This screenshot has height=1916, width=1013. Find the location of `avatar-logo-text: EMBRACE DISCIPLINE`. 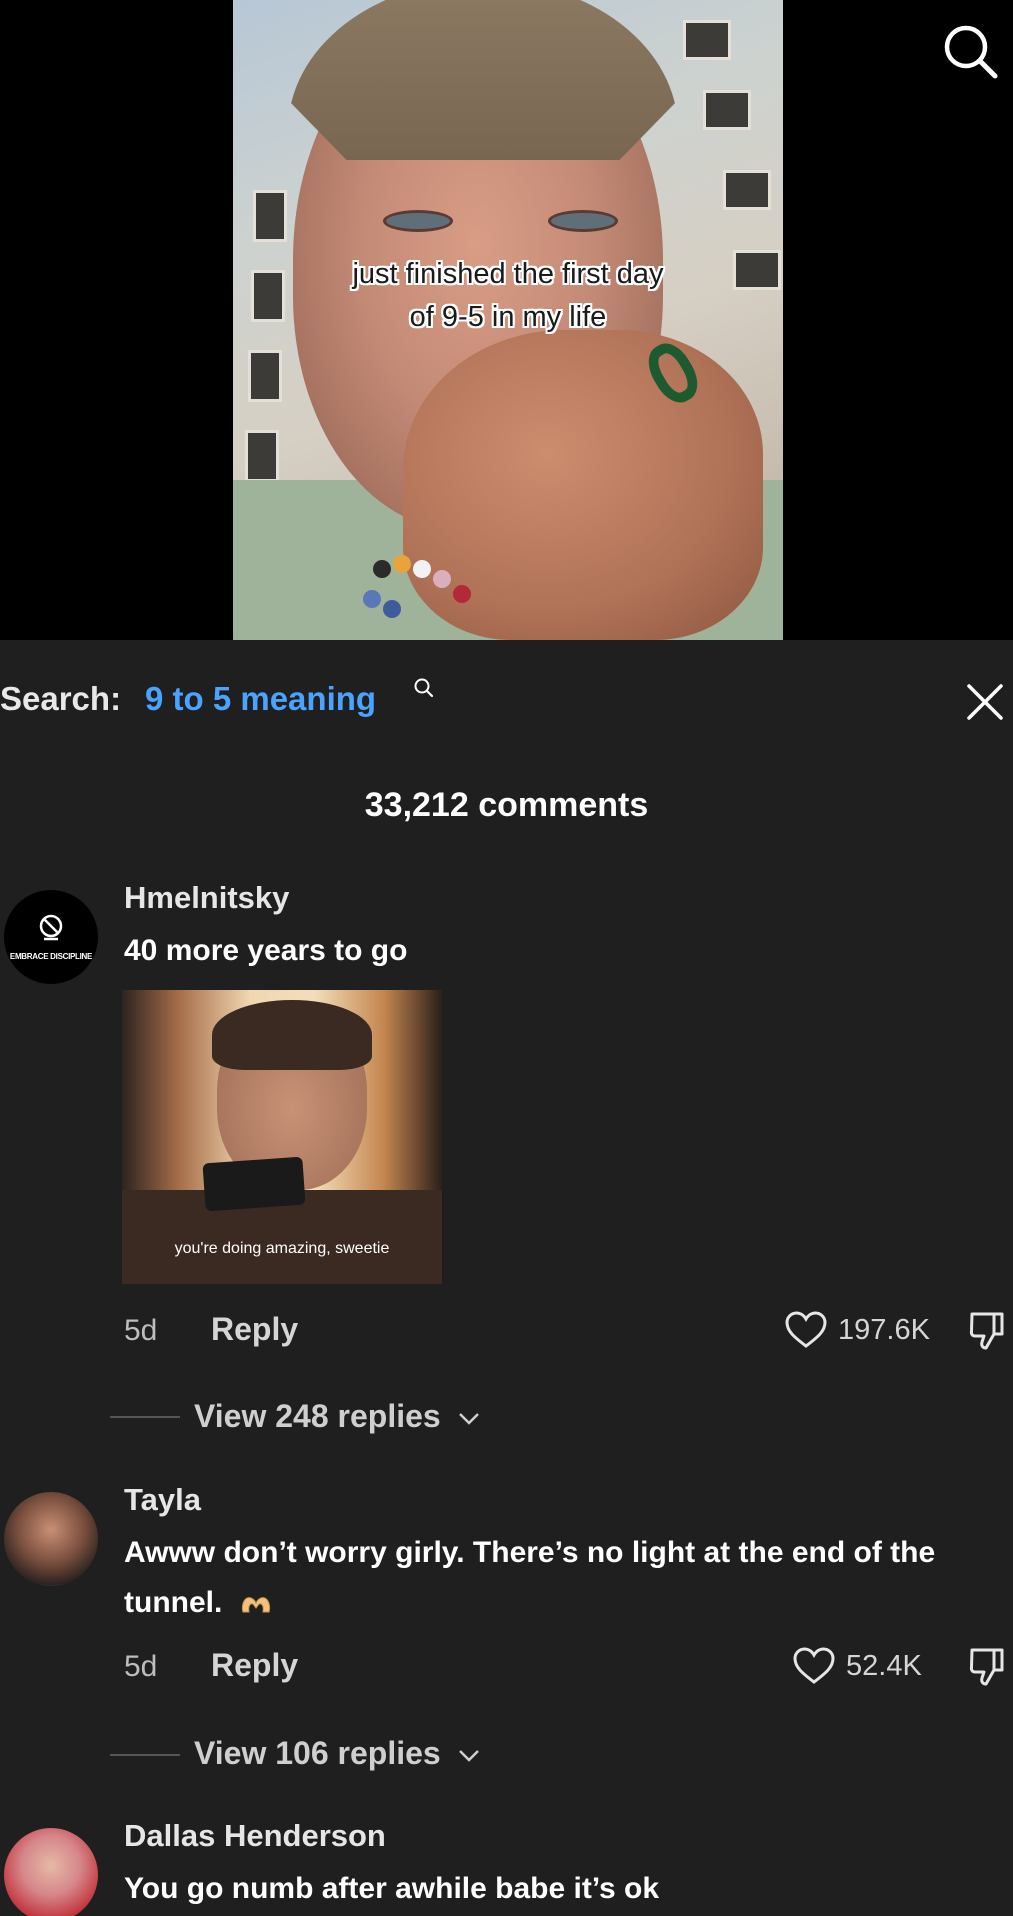

avatar-logo-text: EMBRACE DISCIPLINE is located at coordinates (51, 956).